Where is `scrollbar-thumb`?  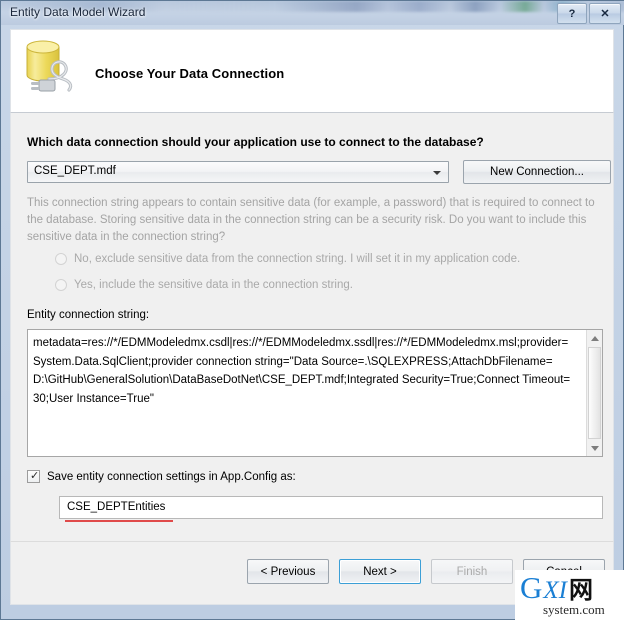 scrollbar-thumb is located at coordinates (594, 393).